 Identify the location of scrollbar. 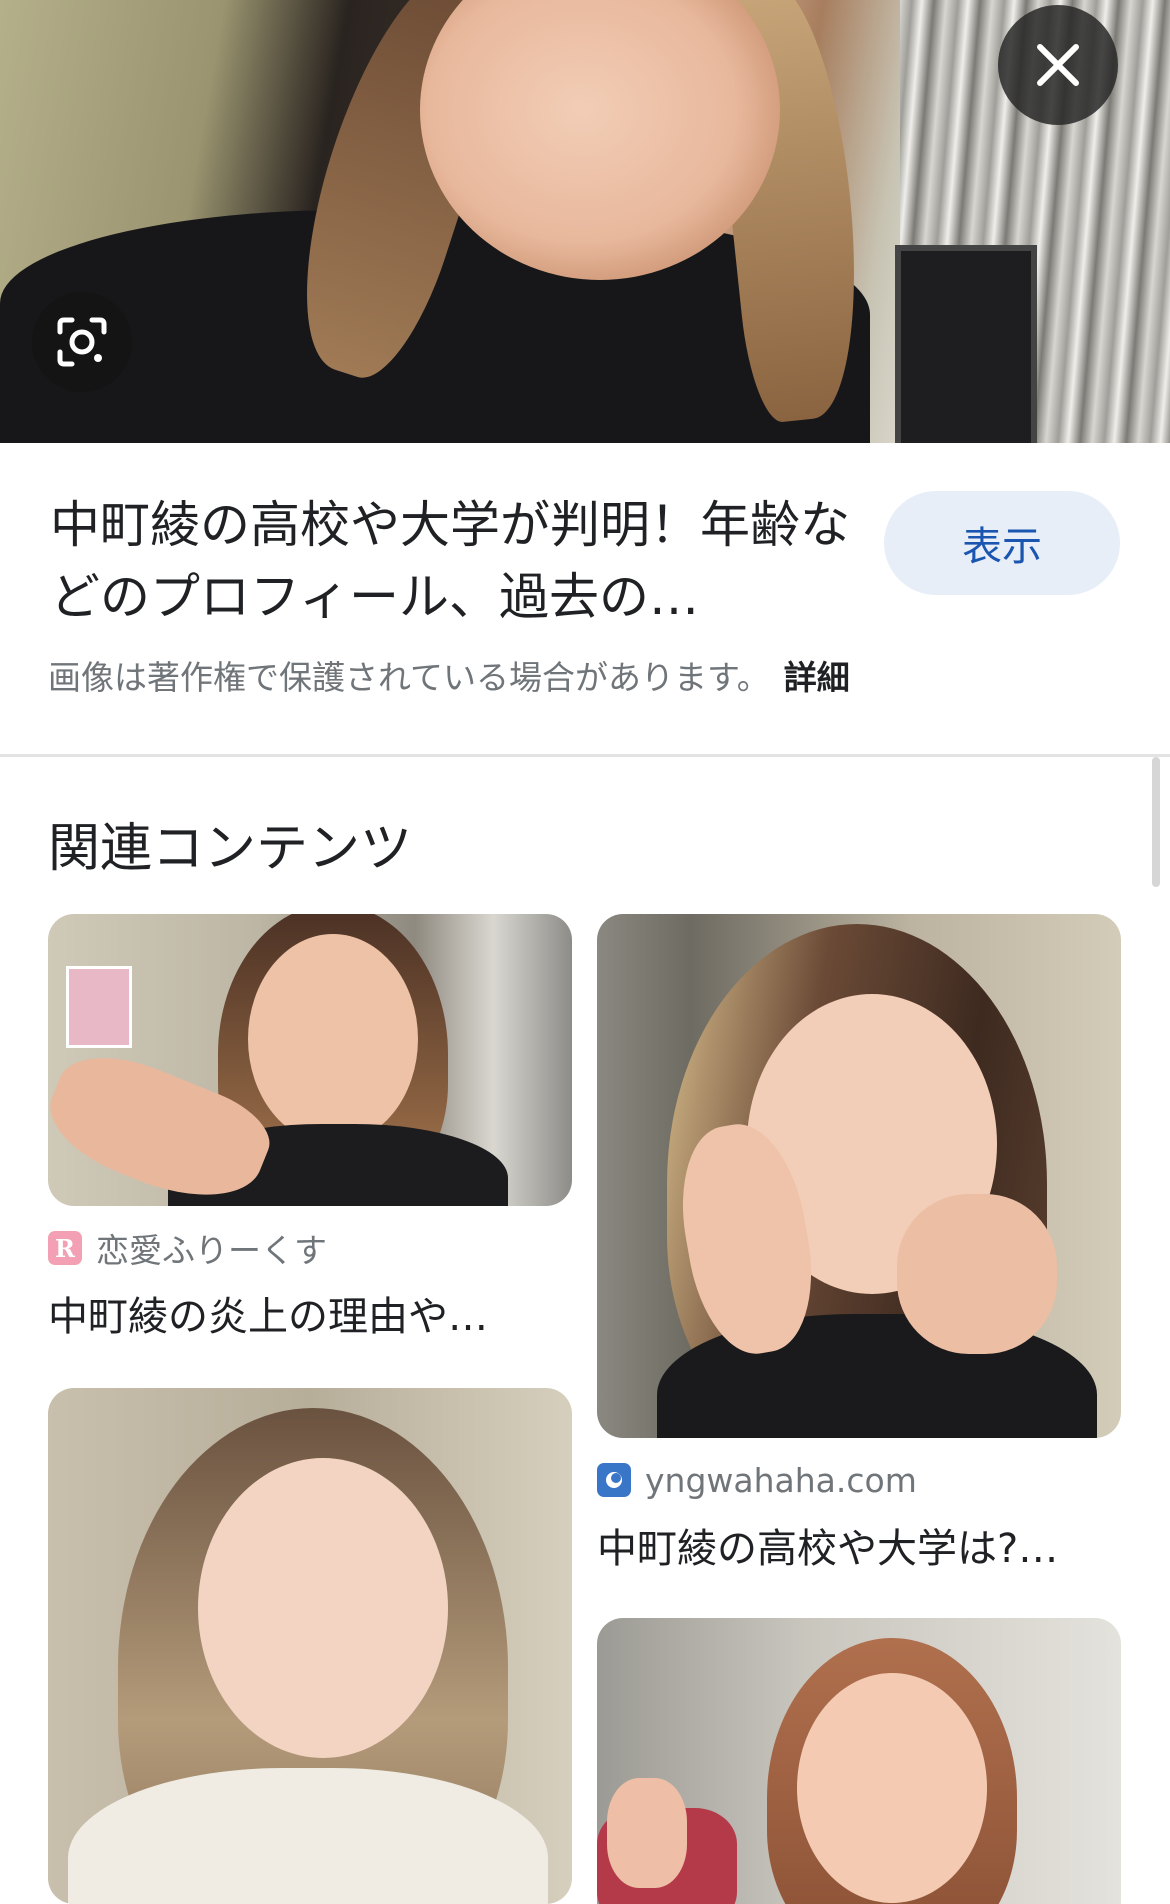
(1156, 822).